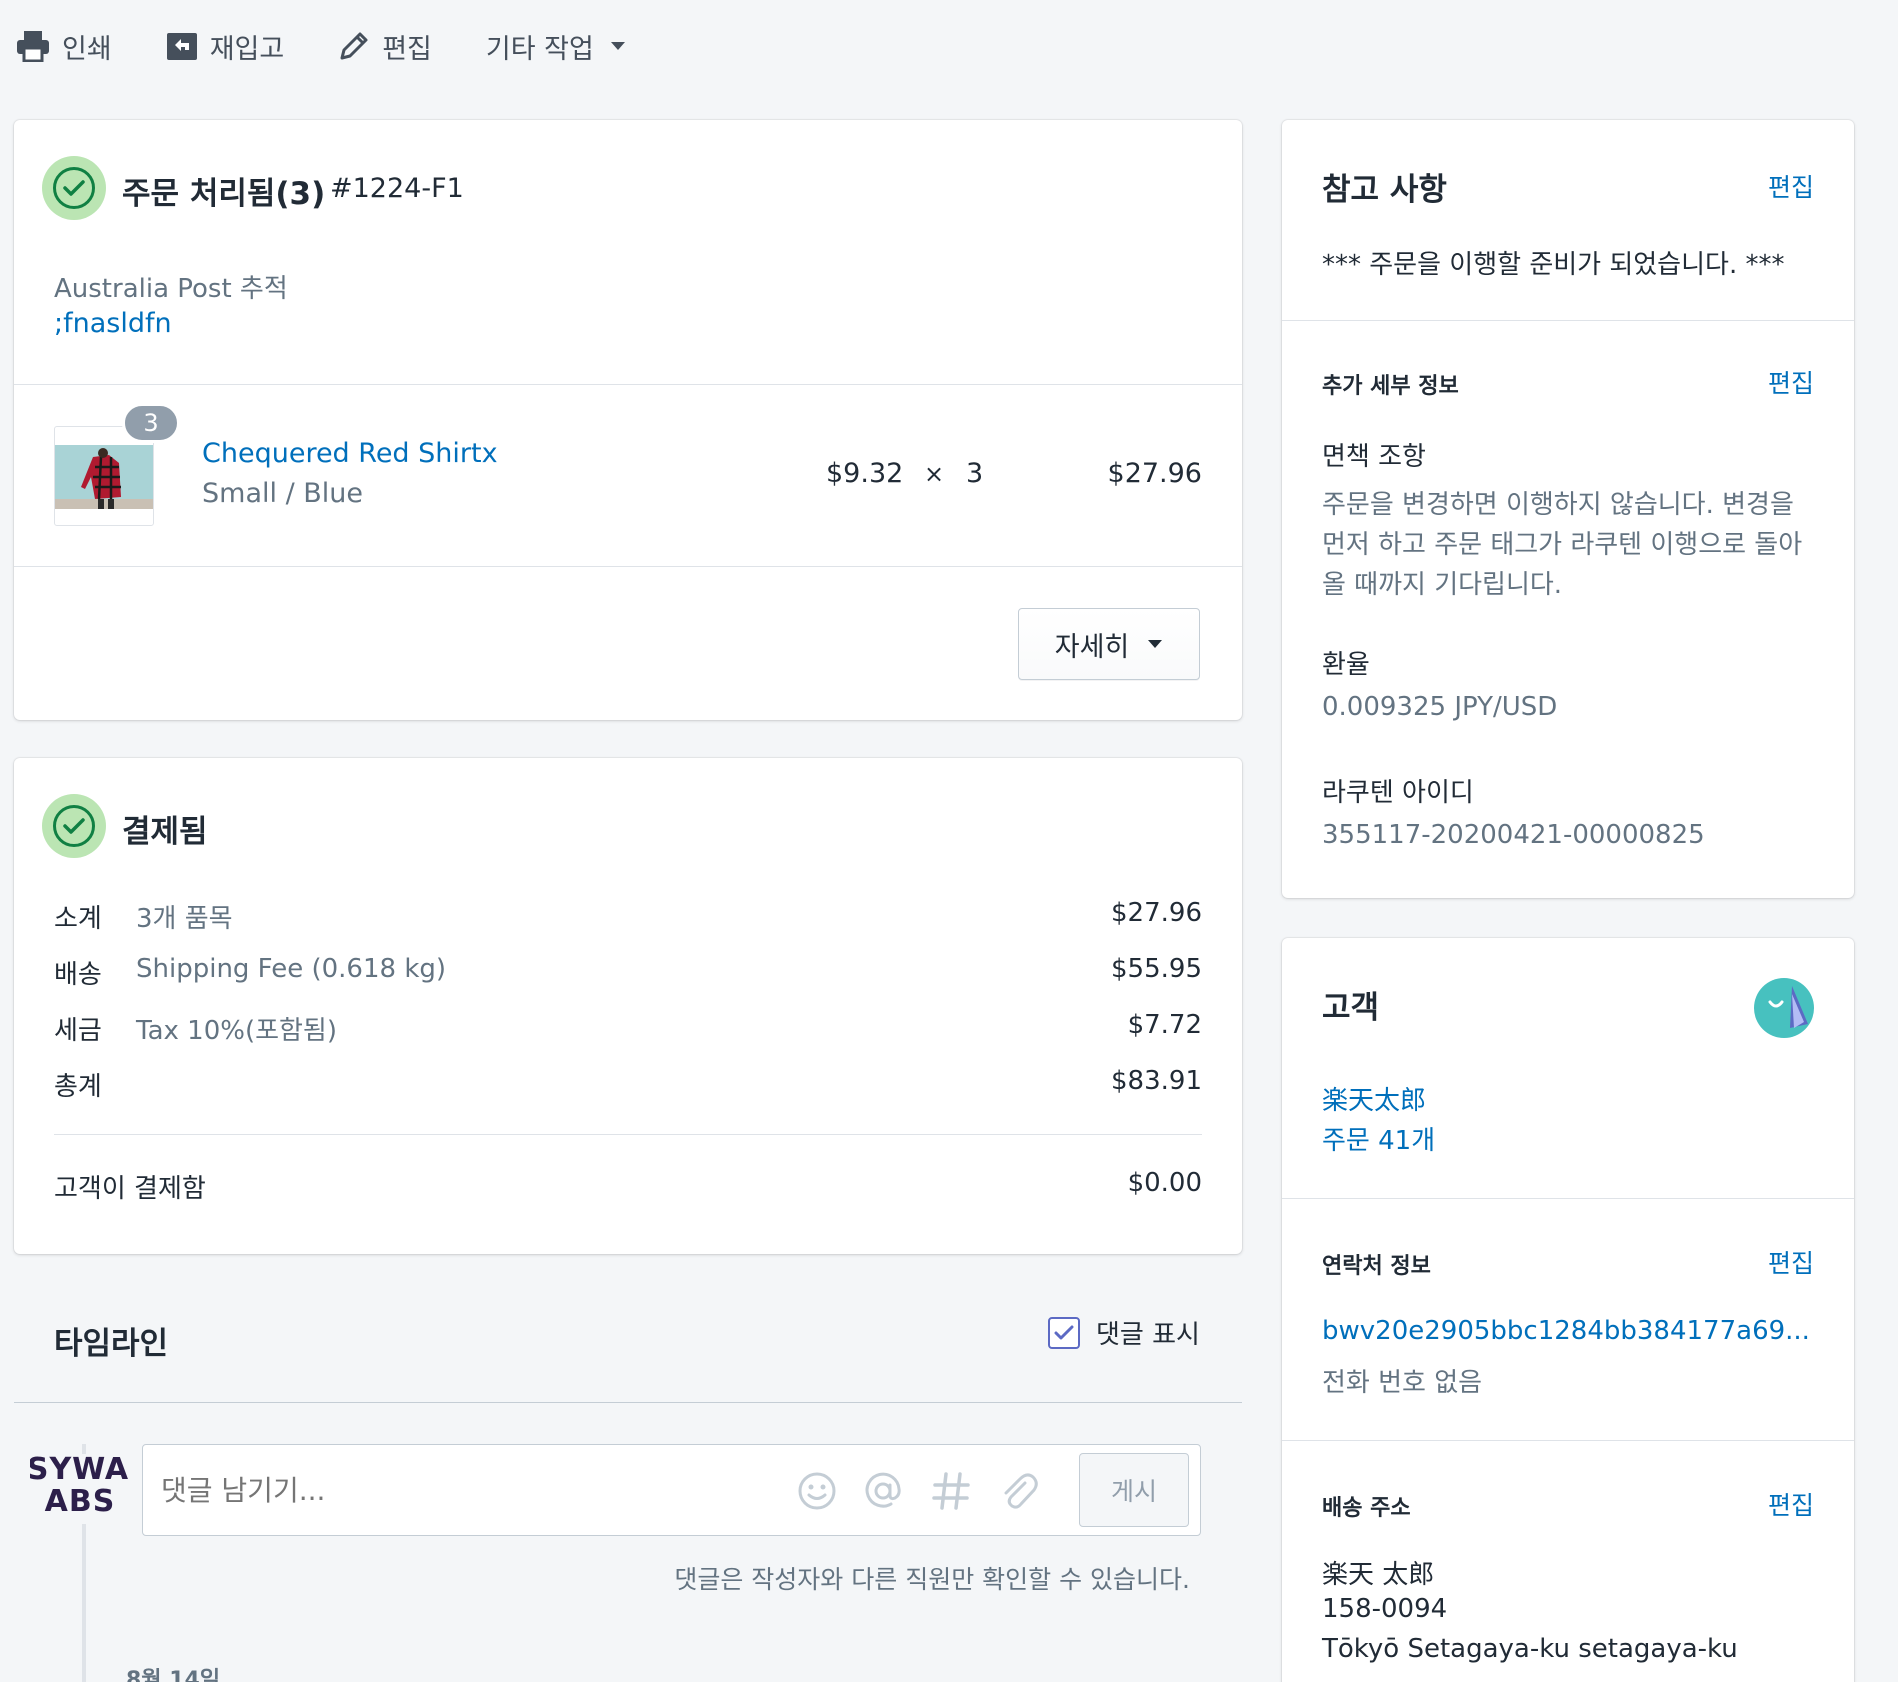 Image resolution: width=1898 pixels, height=1682 pixels. Describe the element at coordinates (78, 1087) in the screenshot. I see `total-label: 총계` at that location.